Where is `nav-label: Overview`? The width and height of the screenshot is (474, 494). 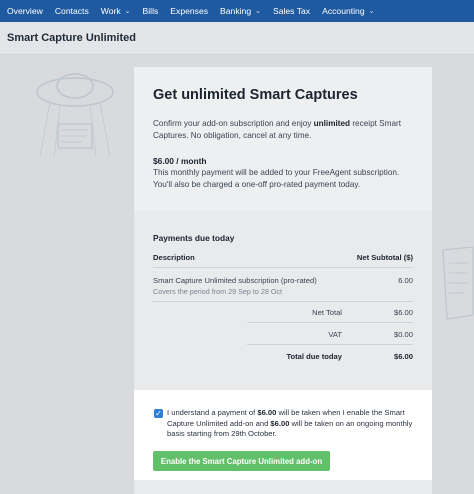
nav-label: Overview is located at coordinates (25, 11).